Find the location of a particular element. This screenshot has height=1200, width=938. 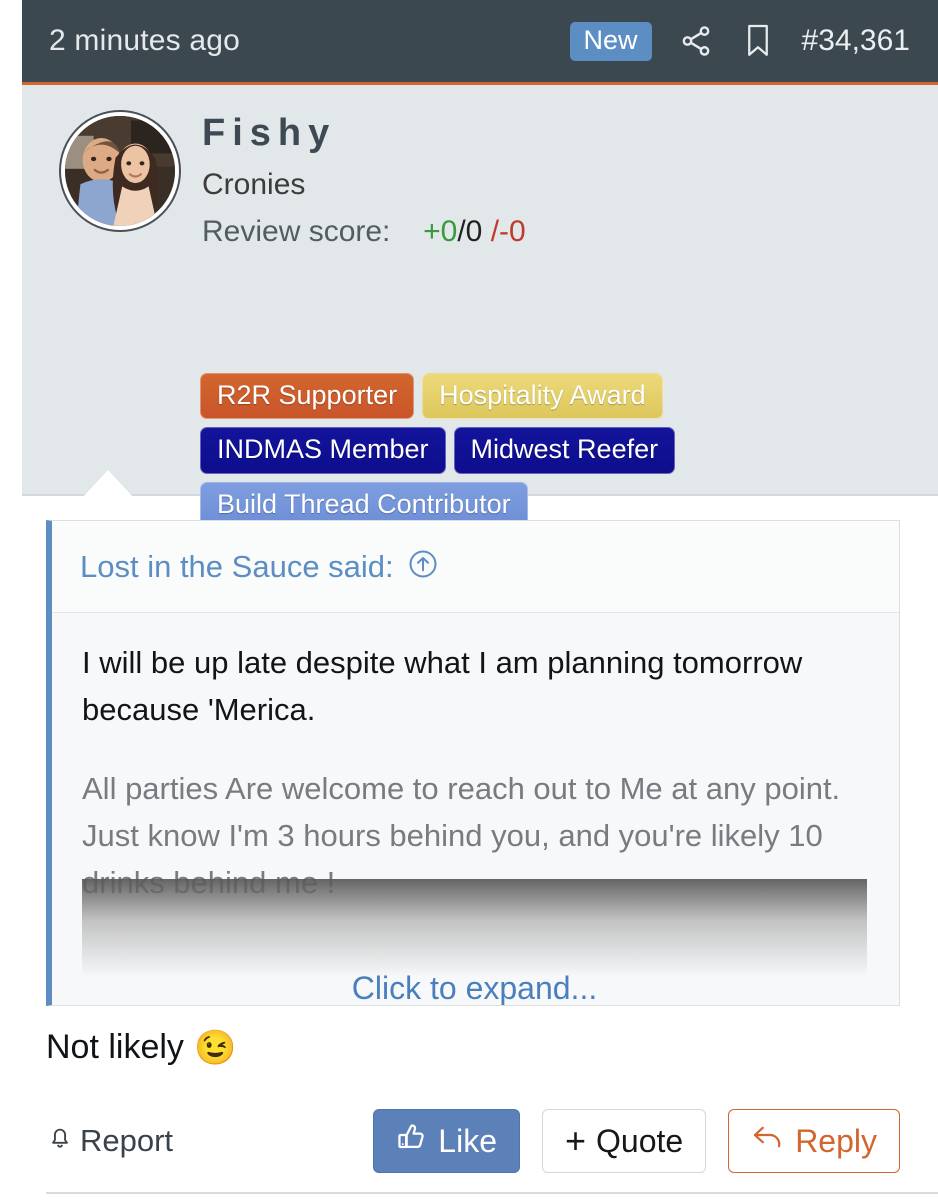

reply-button: Reply is located at coordinates (814, 1141).